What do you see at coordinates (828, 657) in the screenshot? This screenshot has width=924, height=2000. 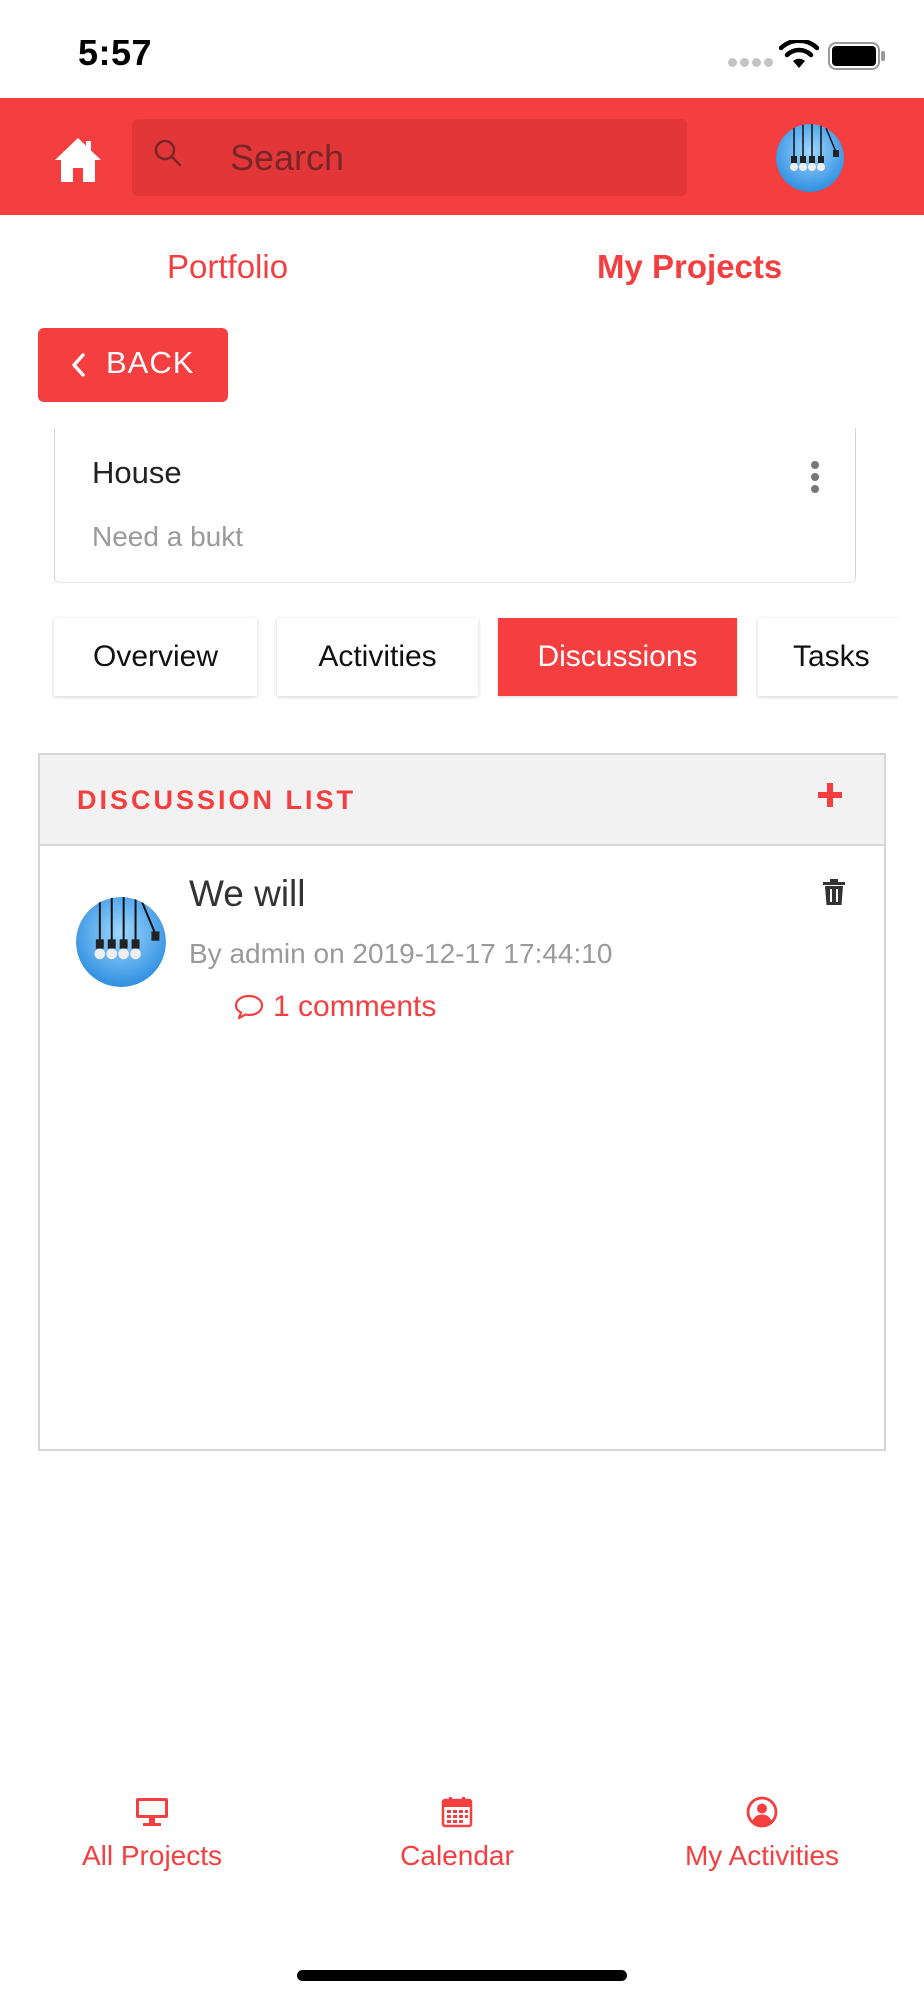 I see `tab-tasks: Tasks` at bounding box center [828, 657].